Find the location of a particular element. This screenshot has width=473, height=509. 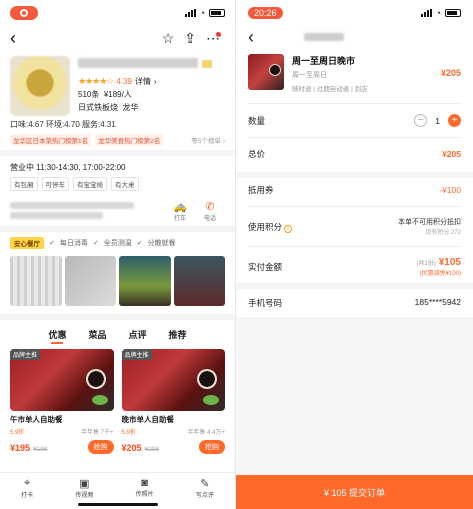

checkin-button: ⌖ 打卡 is located at coordinates (27, 488).